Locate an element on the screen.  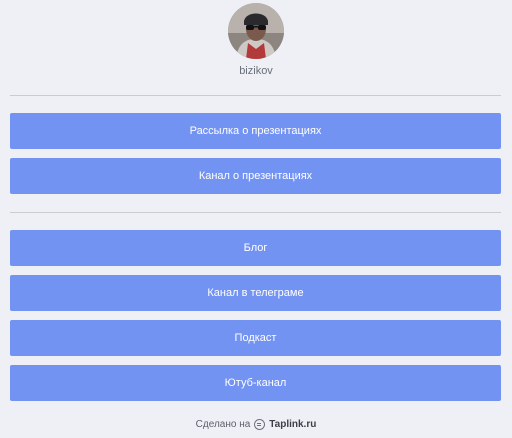
link-button-blog: Блог is located at coordinates (255, 248).